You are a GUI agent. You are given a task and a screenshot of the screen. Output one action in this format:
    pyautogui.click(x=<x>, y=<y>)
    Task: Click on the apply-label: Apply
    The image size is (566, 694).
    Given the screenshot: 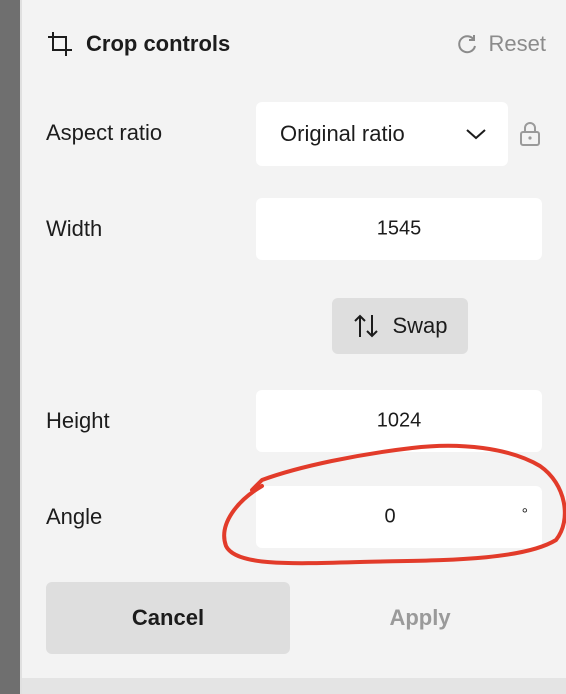 What is the action you would take?
    pyautogui.click(x=420, y=617)
    